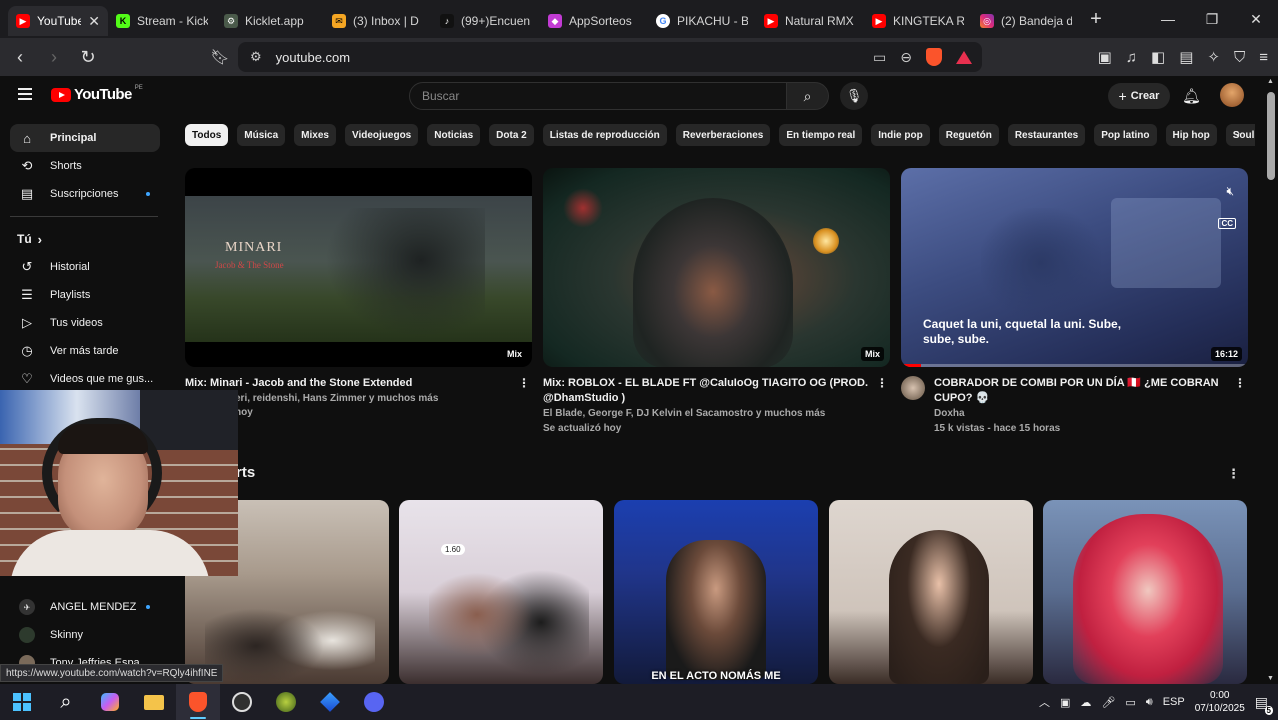  What do you see at coordinates (968, 135) in the screenshot?
I see `chip-regueton: Reguetón` at bounding box center [968, 135].